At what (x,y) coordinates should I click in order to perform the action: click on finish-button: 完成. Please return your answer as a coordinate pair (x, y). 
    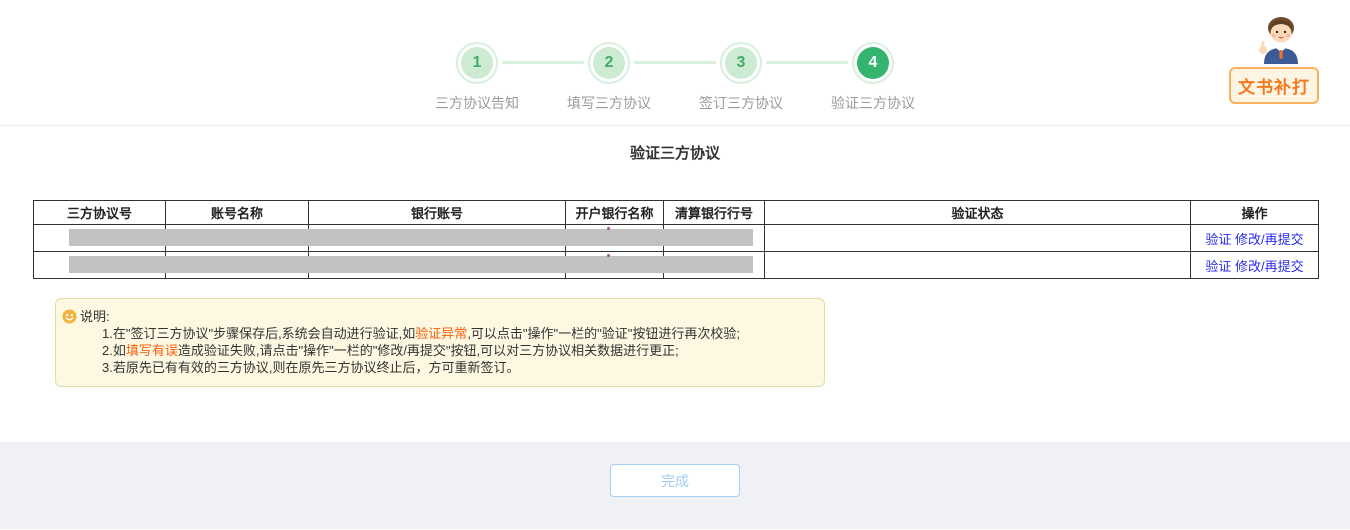
    Looking at the image, I should click on (675, 480).